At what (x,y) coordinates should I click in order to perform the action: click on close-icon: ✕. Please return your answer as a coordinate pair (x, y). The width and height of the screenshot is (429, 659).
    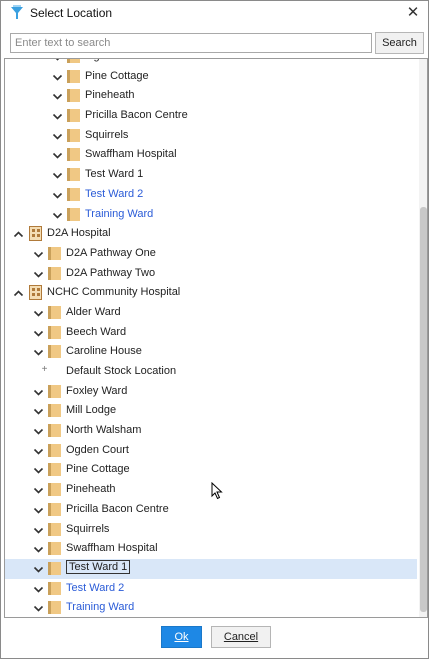
    Looking at the image, I should click on (413, 13).